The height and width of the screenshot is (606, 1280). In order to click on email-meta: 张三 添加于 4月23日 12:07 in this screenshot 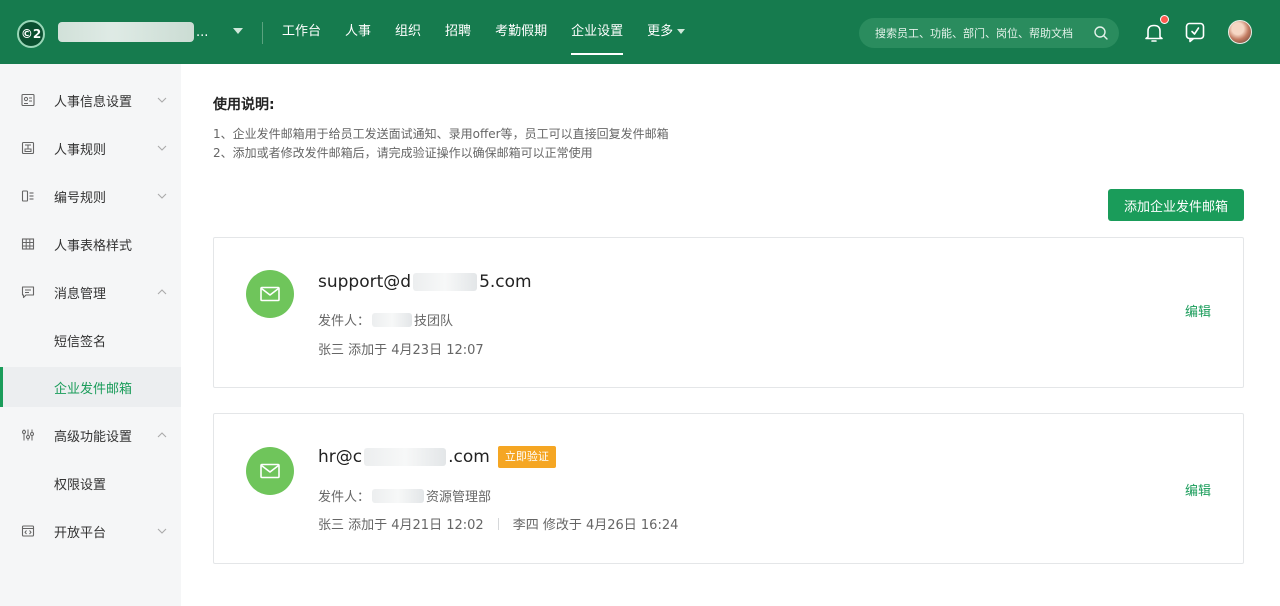, I will do `click(401, 348)`.